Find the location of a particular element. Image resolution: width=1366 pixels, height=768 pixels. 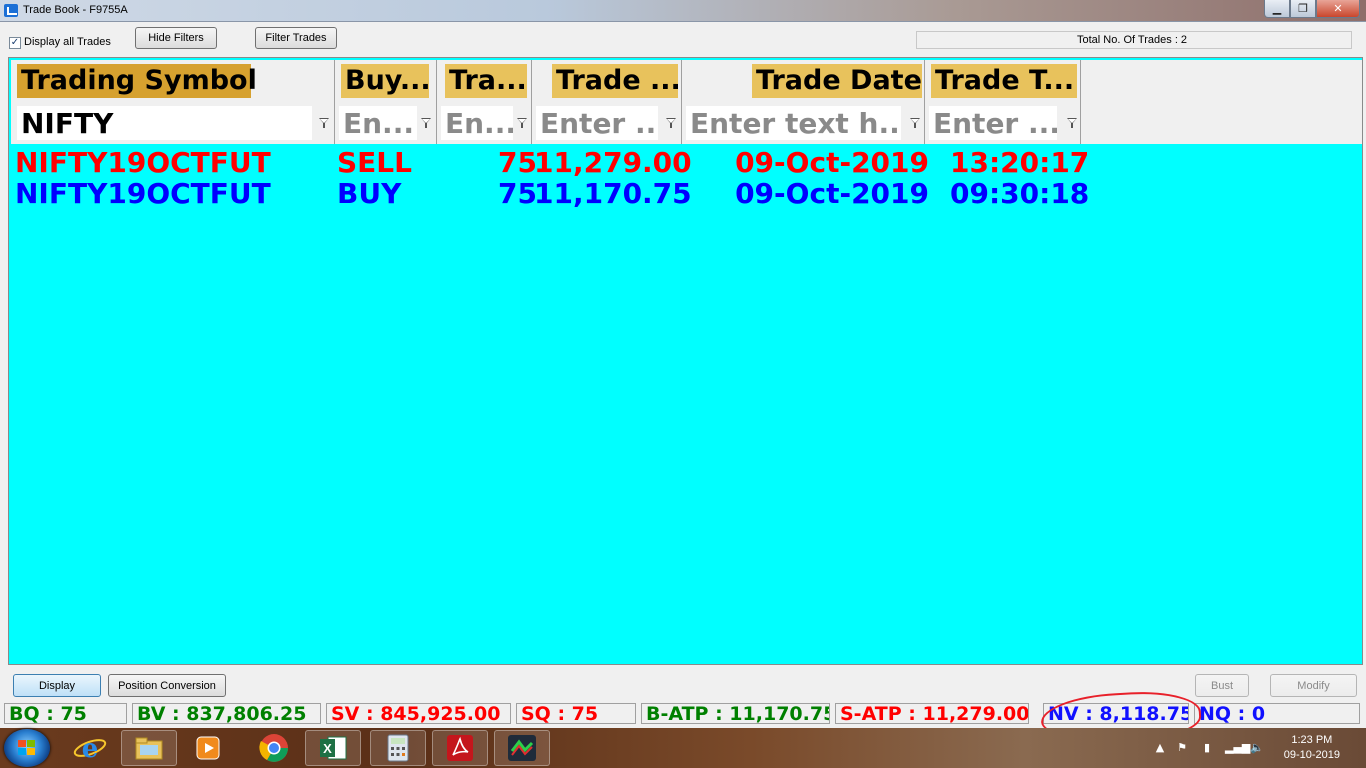

cell-trade-time: 09:30:18 is located at coordinates (1020, 193).